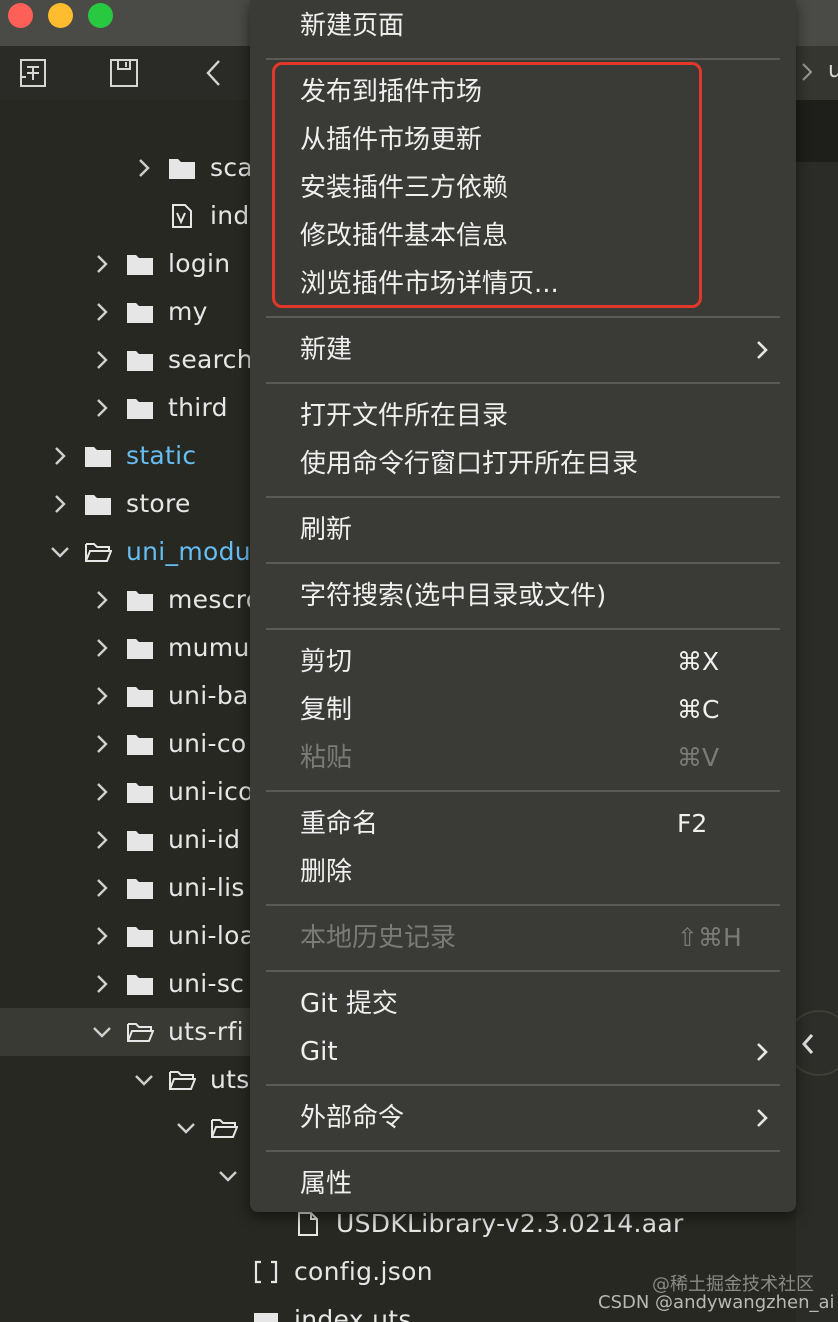 The image size is (838, 1322). Describe the element at coordinates (378, 938) in the screenshot. I see `menu-item-label: 本地历史记录` at that location.